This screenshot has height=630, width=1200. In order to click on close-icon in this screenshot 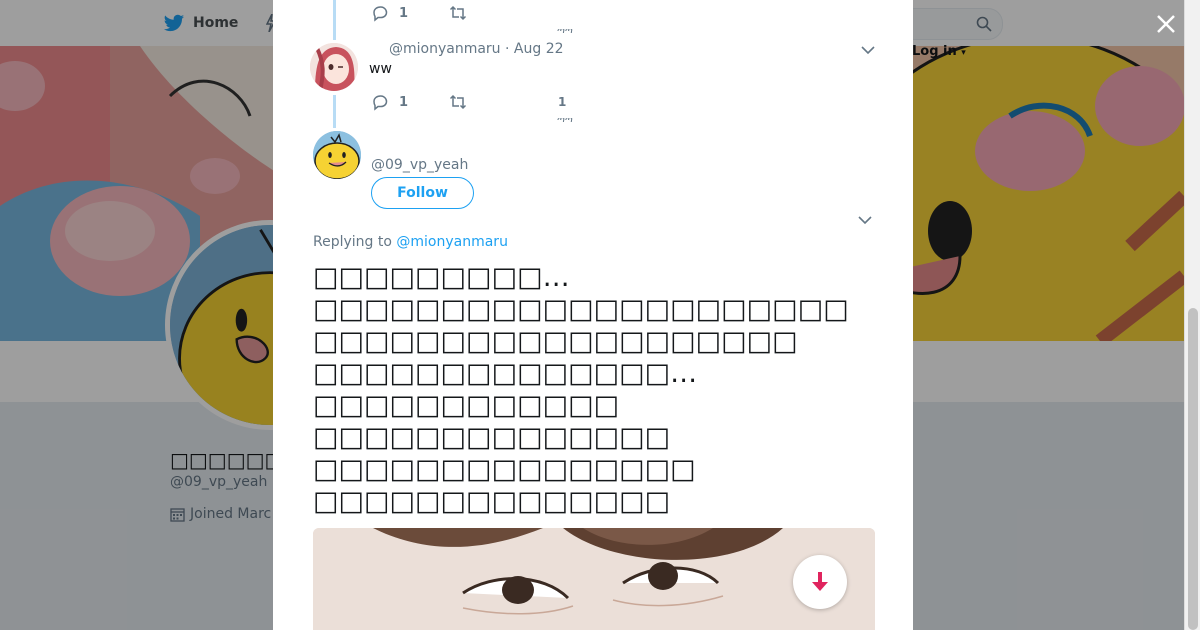, I will do `click(1166, 24)`.